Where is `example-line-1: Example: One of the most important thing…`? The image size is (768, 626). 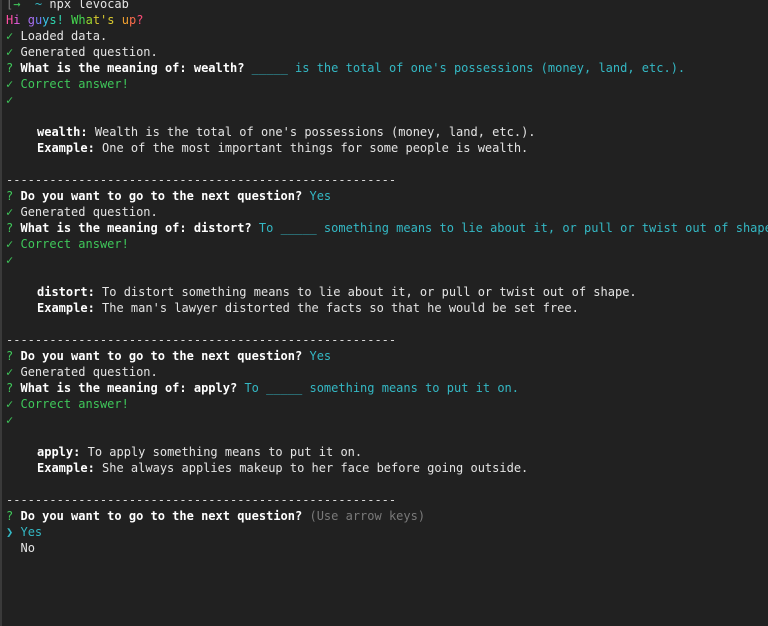
example-line-1: Example: One of the most important thing… is located at coordinates (387, 148).